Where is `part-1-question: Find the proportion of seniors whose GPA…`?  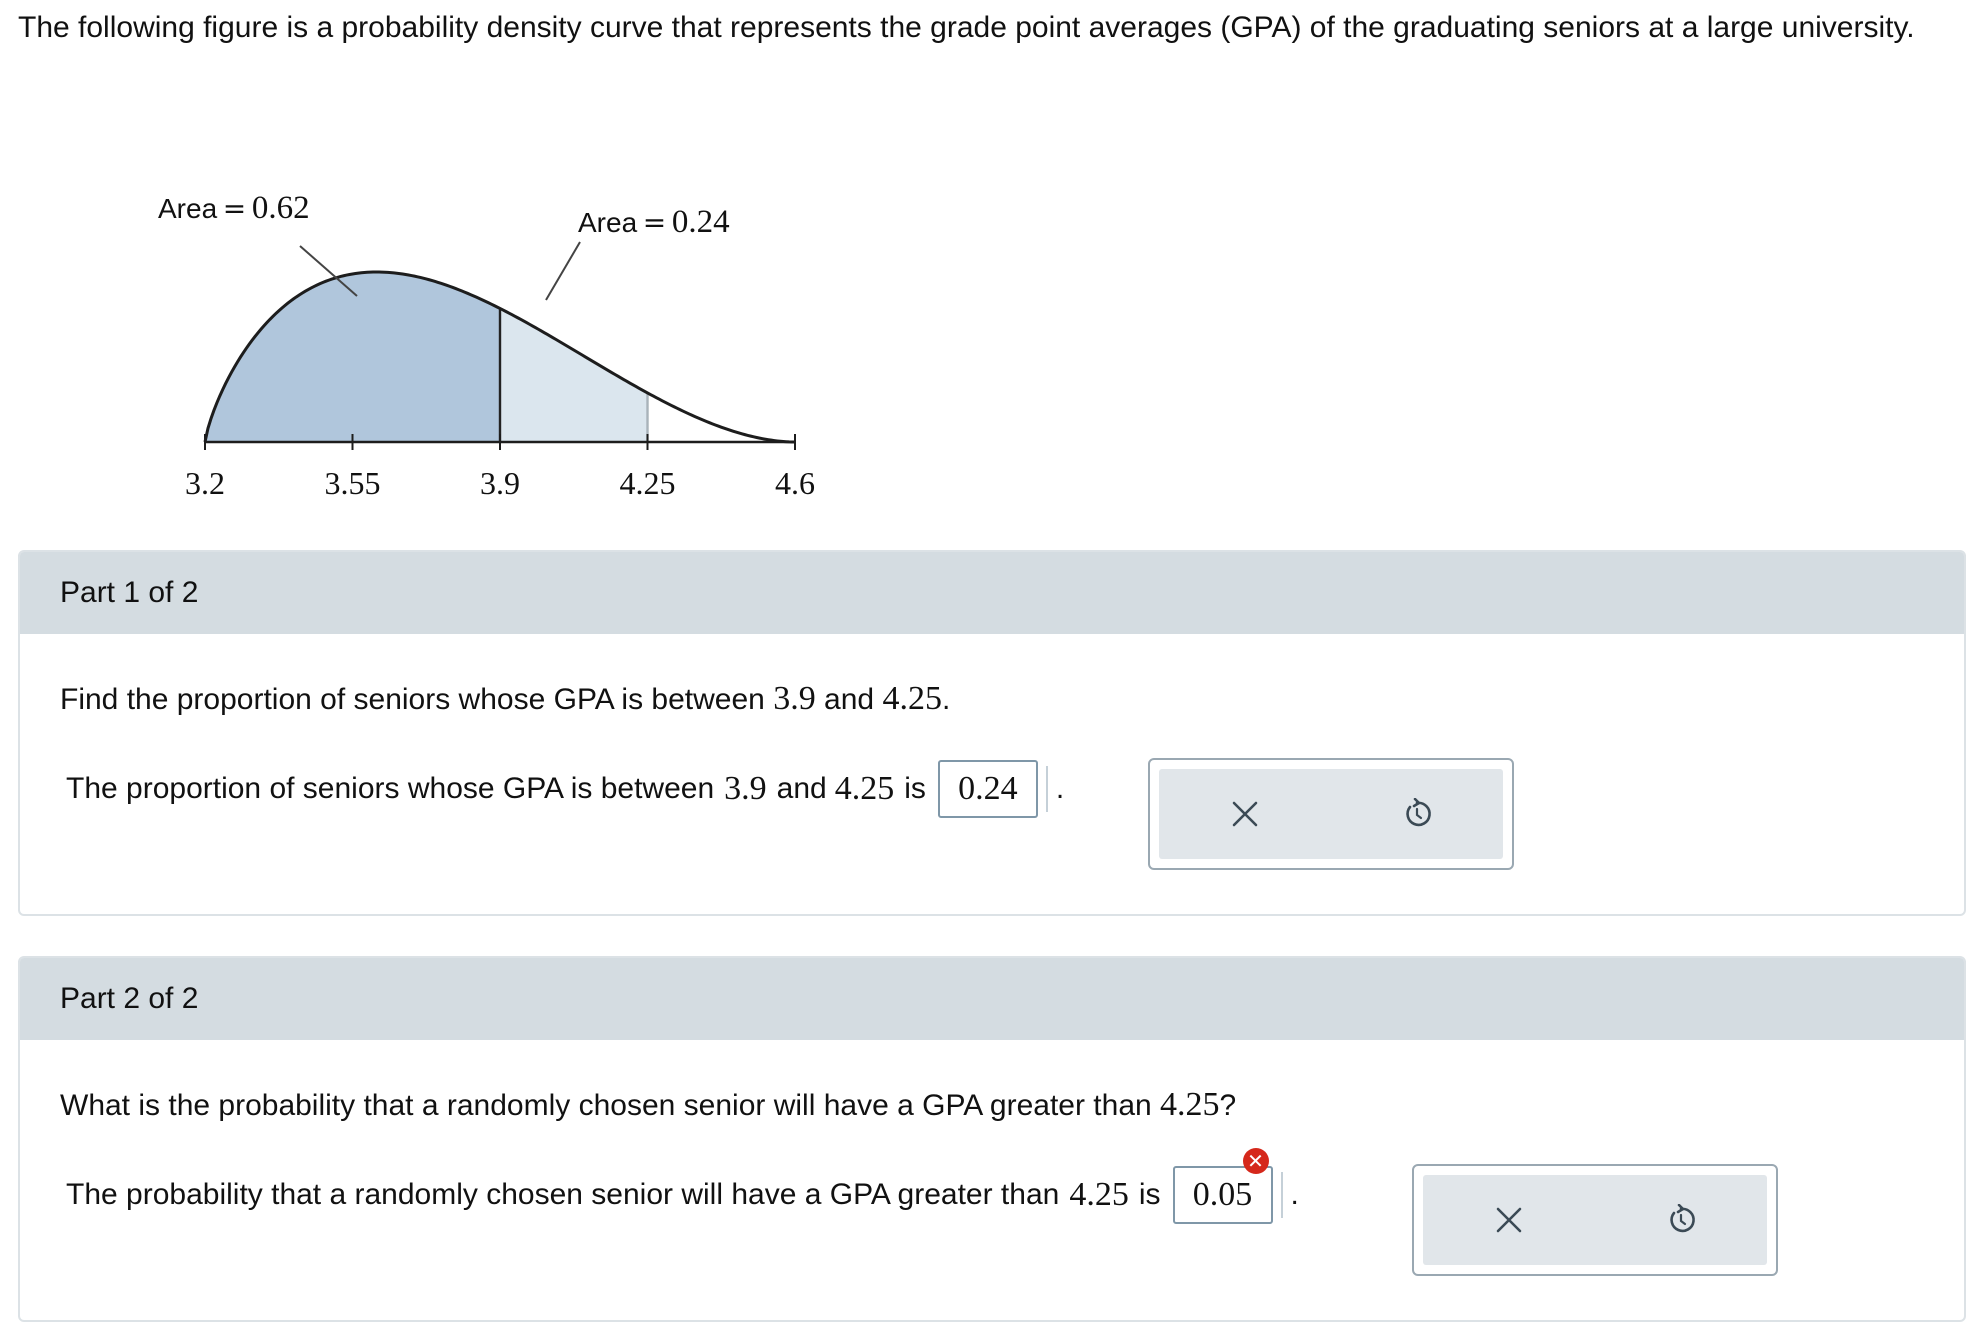
part-1-question: Find the proportion of seniors whose GPA… is located at coordinates (505, 699).